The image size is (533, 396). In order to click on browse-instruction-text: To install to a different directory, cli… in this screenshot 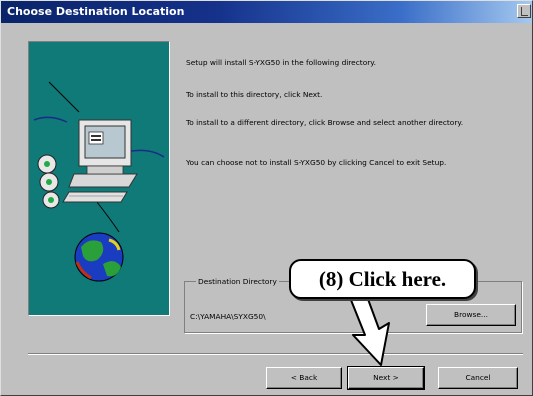, I will do `click(325, 122)`.